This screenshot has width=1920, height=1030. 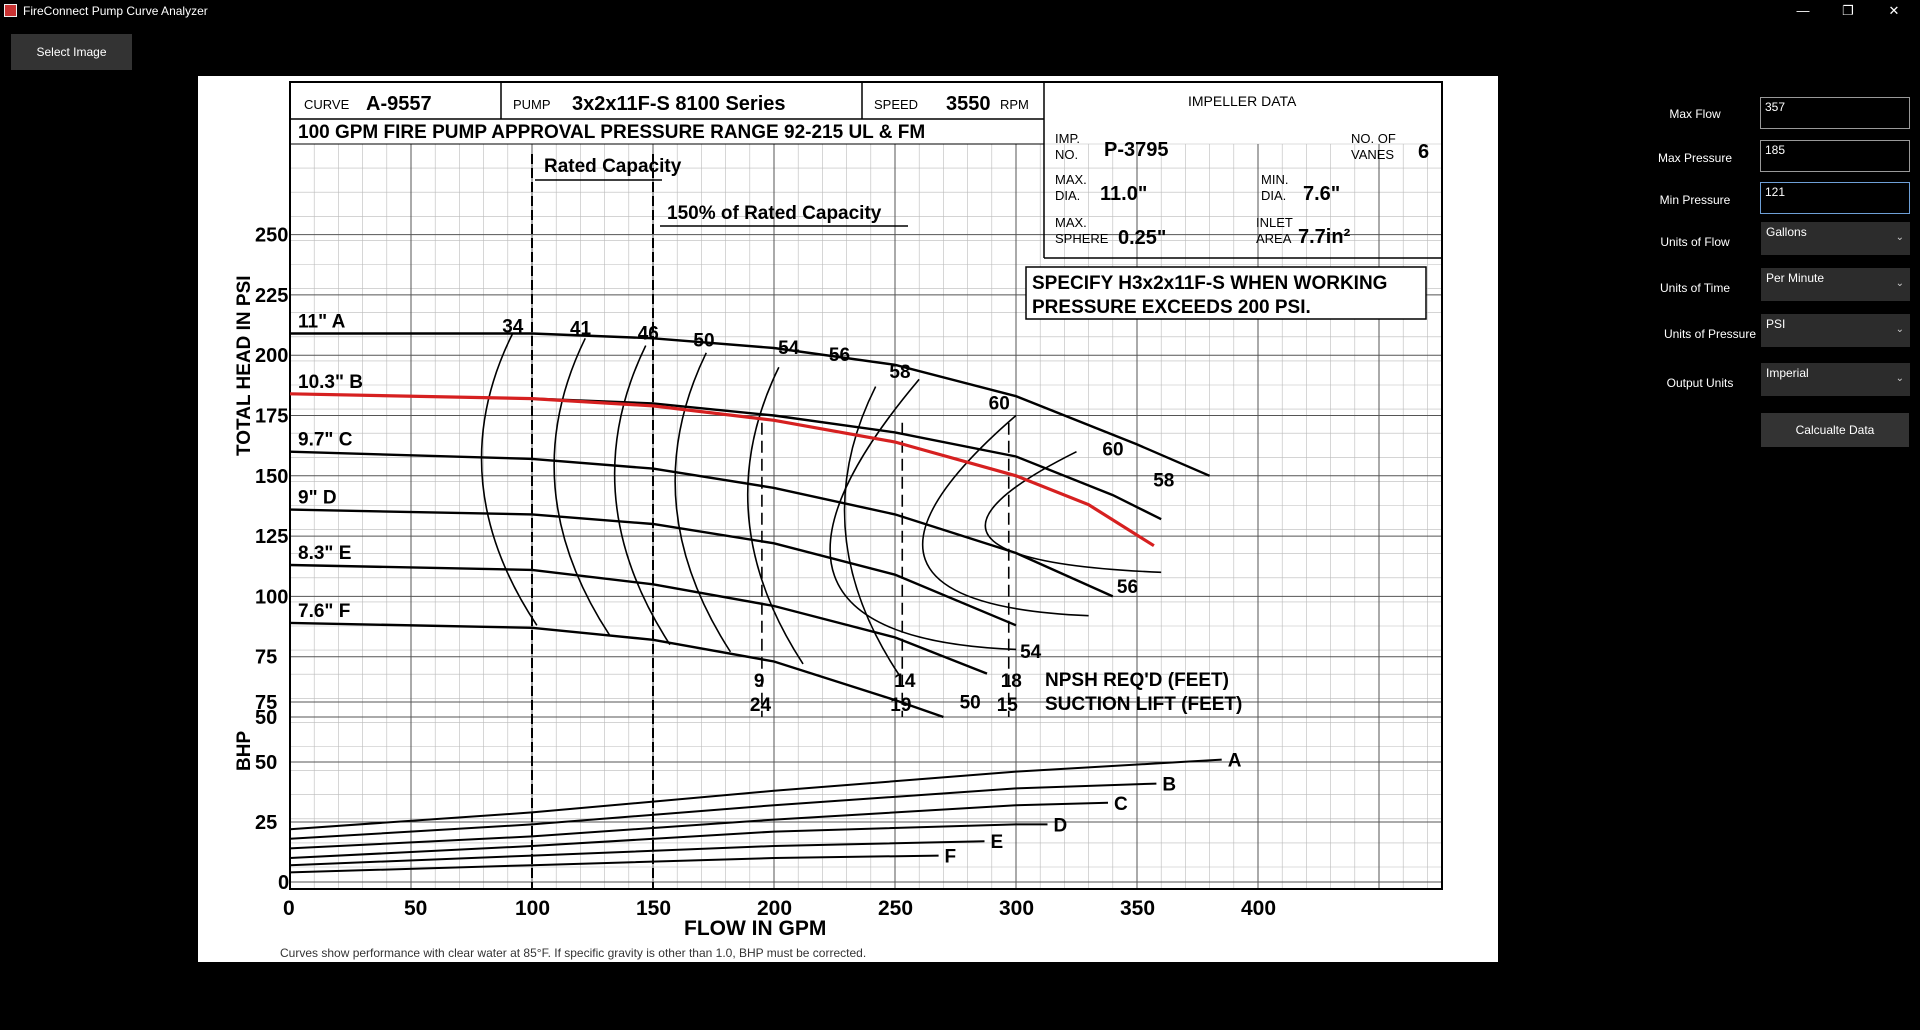 I want to click on efficiency-label: 60, so click(x=1112, y=449).